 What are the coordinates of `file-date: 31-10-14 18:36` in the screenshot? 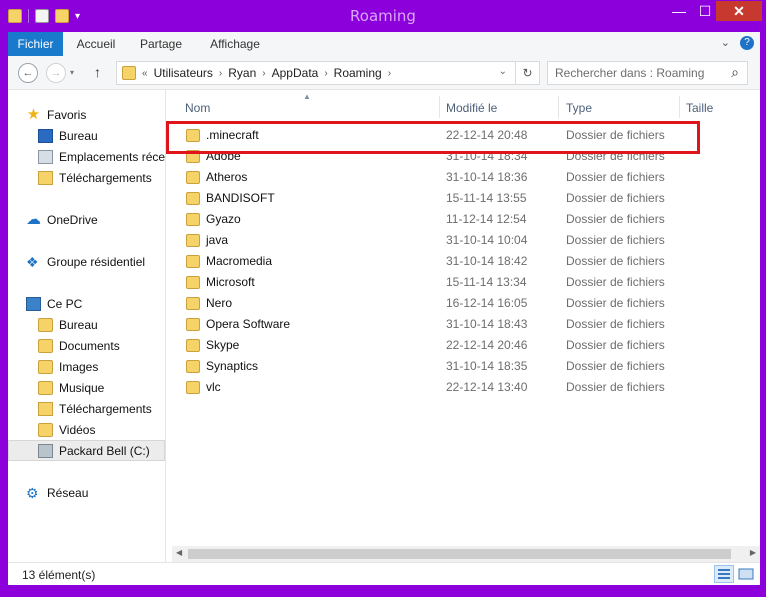 It's located at (487, 177).